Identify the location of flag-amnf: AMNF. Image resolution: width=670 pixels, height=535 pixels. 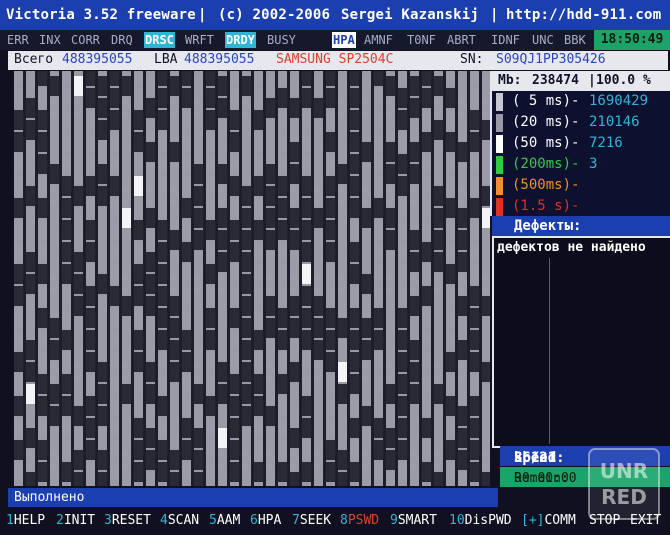
(378, 40).